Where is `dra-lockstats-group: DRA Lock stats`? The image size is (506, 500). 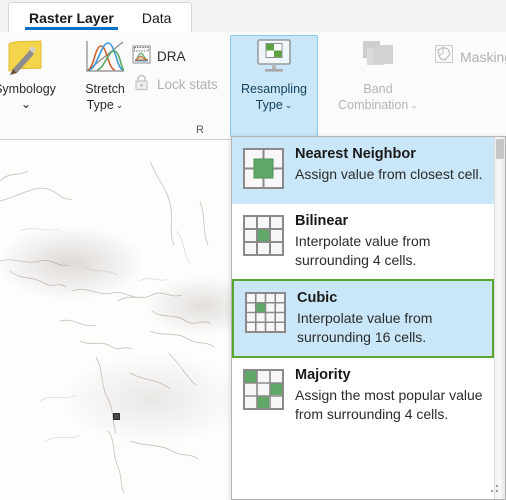 dra-lockstats-group: DRA Lock stats is located at coordinates (178, 70).